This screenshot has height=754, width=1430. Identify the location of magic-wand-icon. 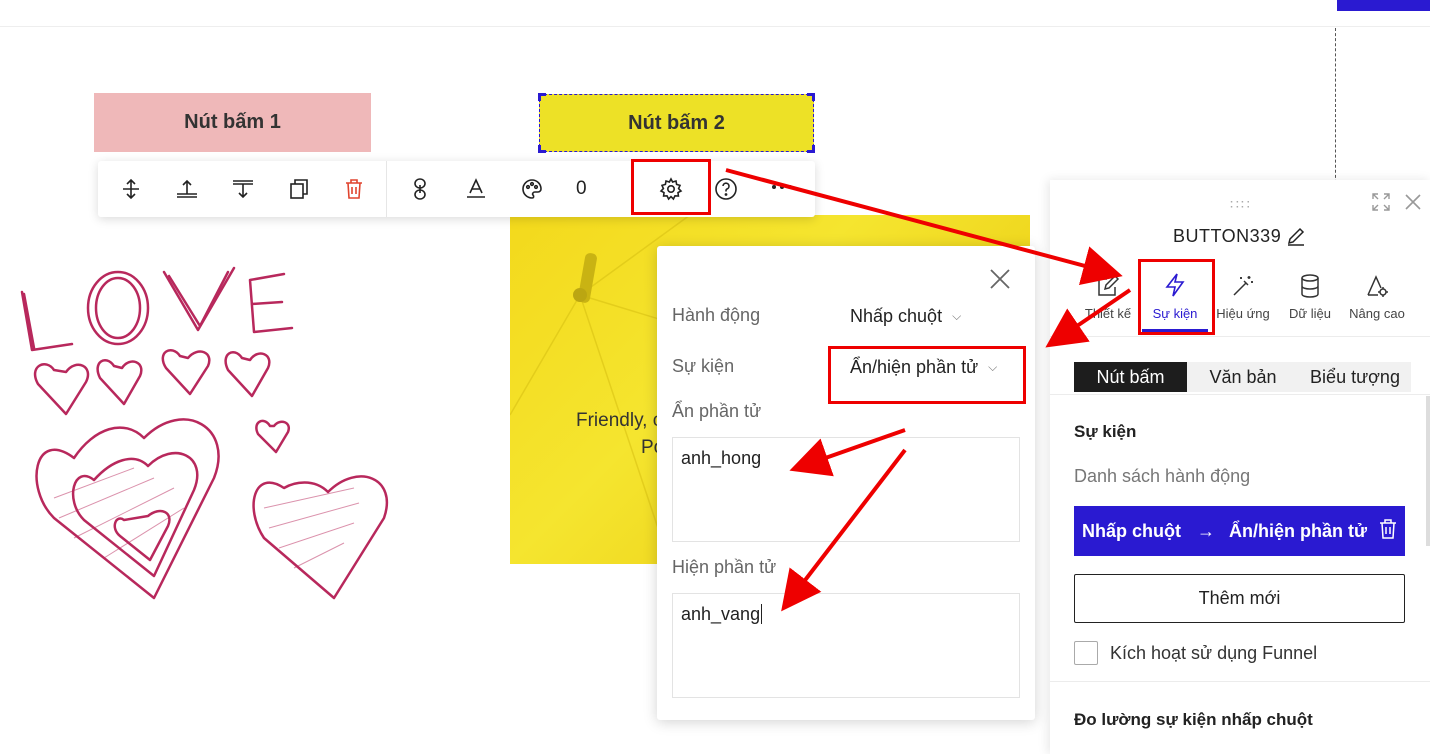
(1243, 283).